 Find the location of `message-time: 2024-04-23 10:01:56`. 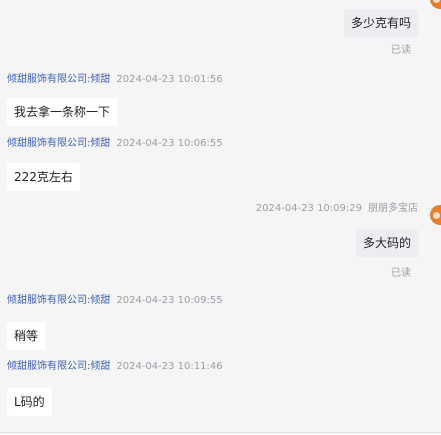

message-time: 2024-04-23 10:01:56 is located at coordinates (169, 79).